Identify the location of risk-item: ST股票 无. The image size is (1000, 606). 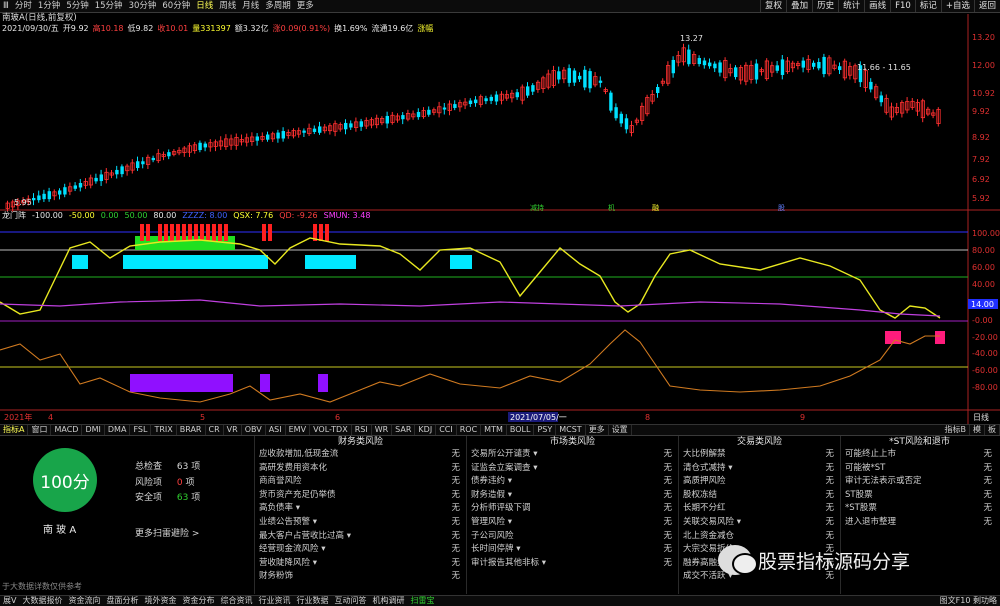
(919, 496).